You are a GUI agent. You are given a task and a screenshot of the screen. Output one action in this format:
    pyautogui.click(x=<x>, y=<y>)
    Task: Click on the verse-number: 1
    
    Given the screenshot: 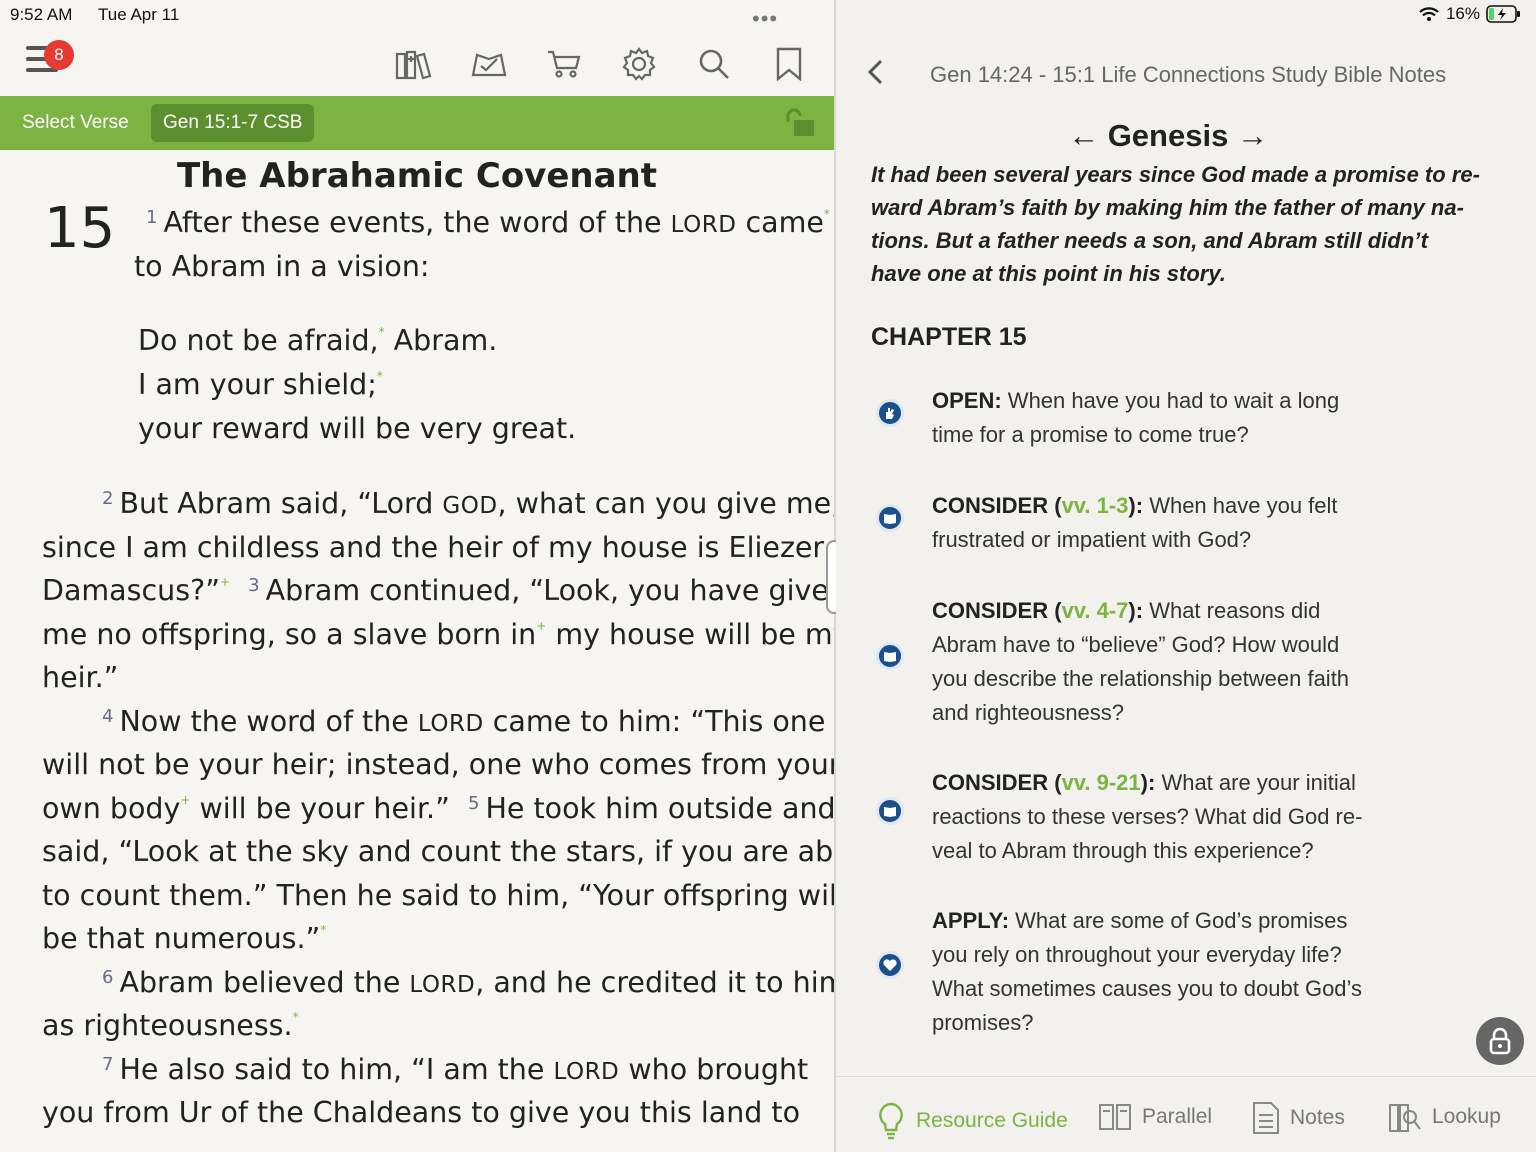 What is the action you would take?
    pyautogui.click(x=152, y=217)
    